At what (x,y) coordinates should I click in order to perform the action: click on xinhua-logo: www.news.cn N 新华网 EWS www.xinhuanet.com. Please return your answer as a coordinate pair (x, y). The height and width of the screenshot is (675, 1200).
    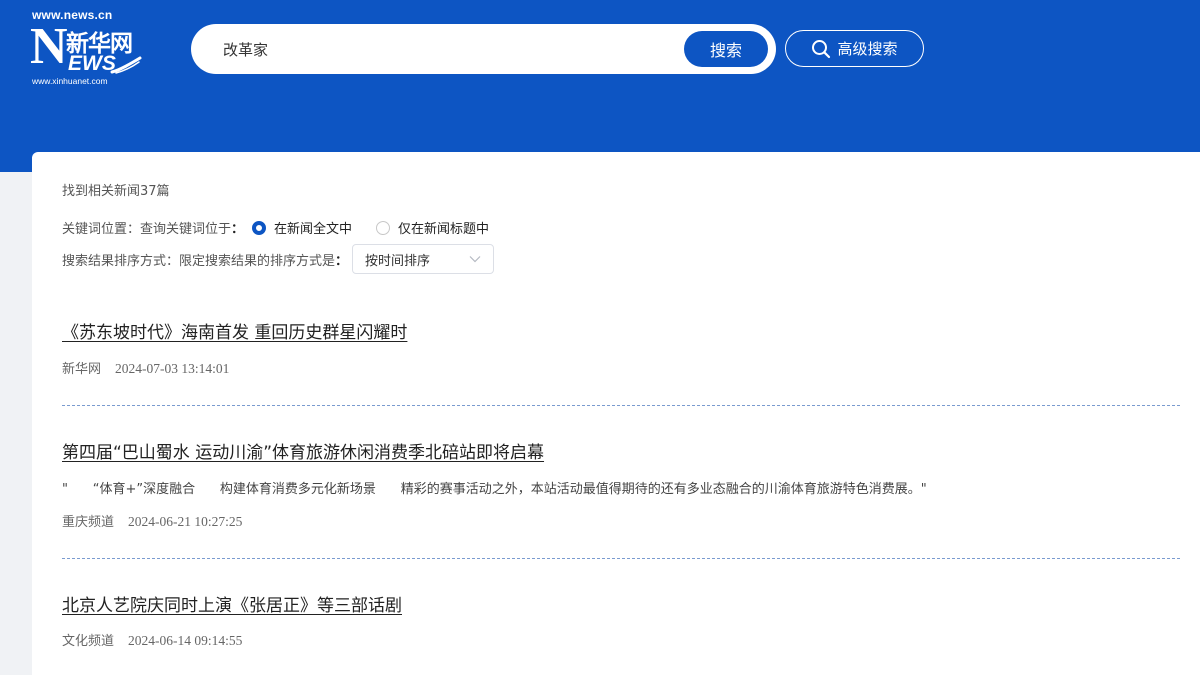
    Looking at the image, I should click on (87, 48).